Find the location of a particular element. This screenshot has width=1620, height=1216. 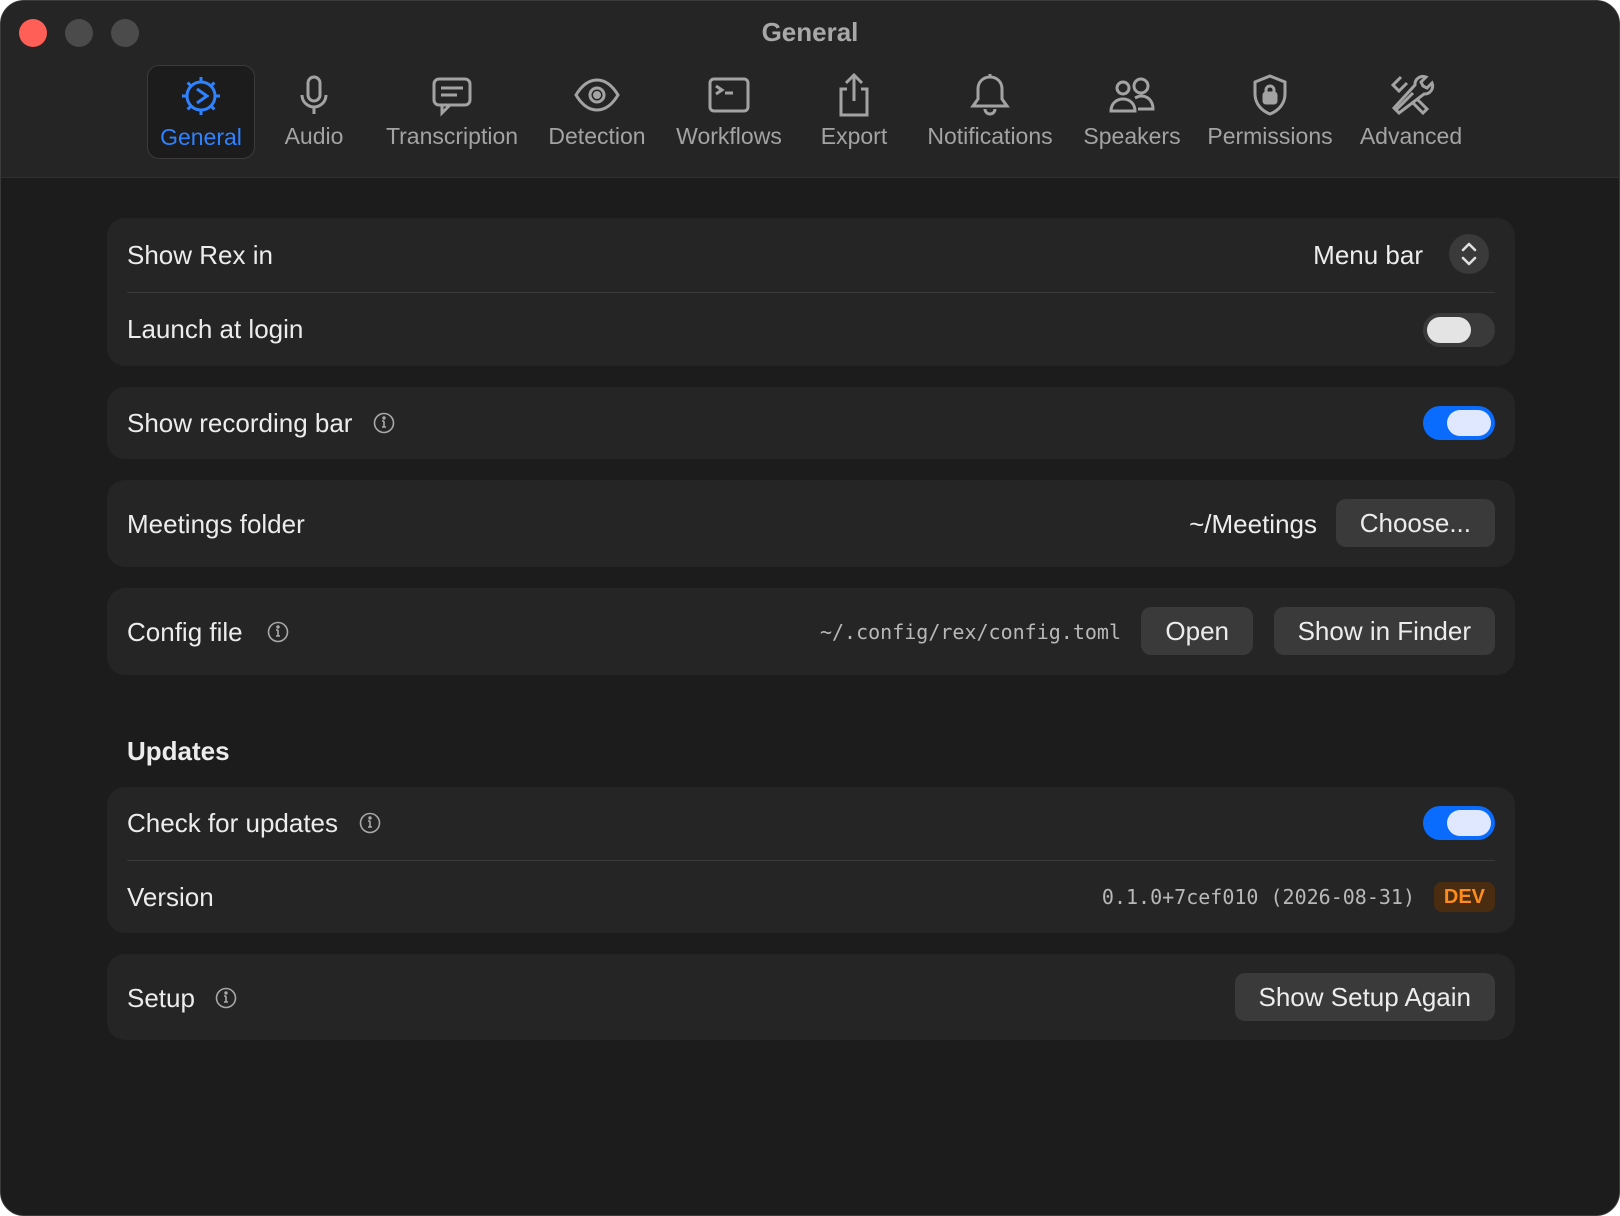

setup-label: Setup is located at coordinates (161, 998).